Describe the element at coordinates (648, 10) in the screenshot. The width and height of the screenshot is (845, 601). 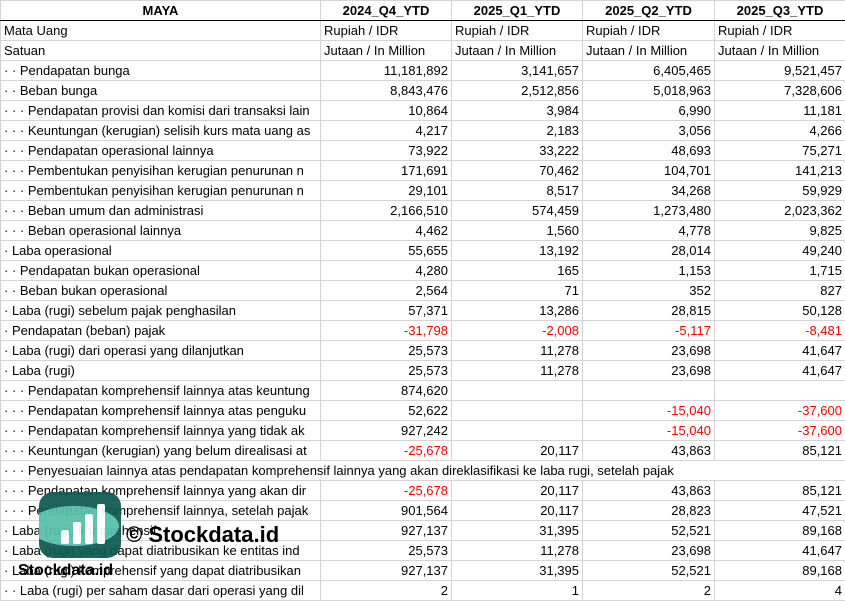
I see `header-cell-2025-q2: 2025_Q2_YTD` at that location.